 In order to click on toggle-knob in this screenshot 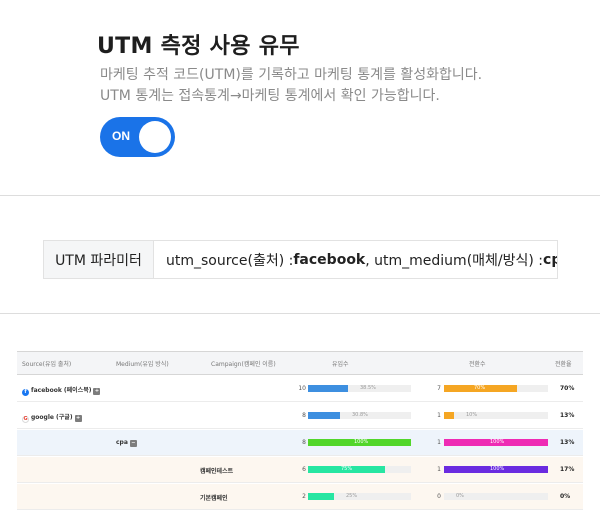, I will do `click(155, 137)`.